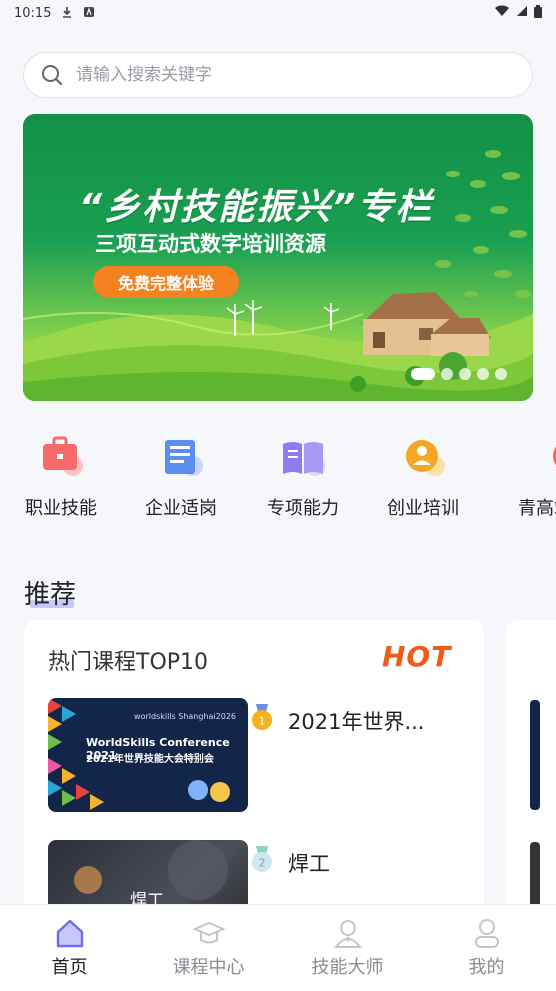  What do you see at coordinates (61, 508) in the screenshot?
I see `category-label: 职业技能` at bounding box center [61, 508].